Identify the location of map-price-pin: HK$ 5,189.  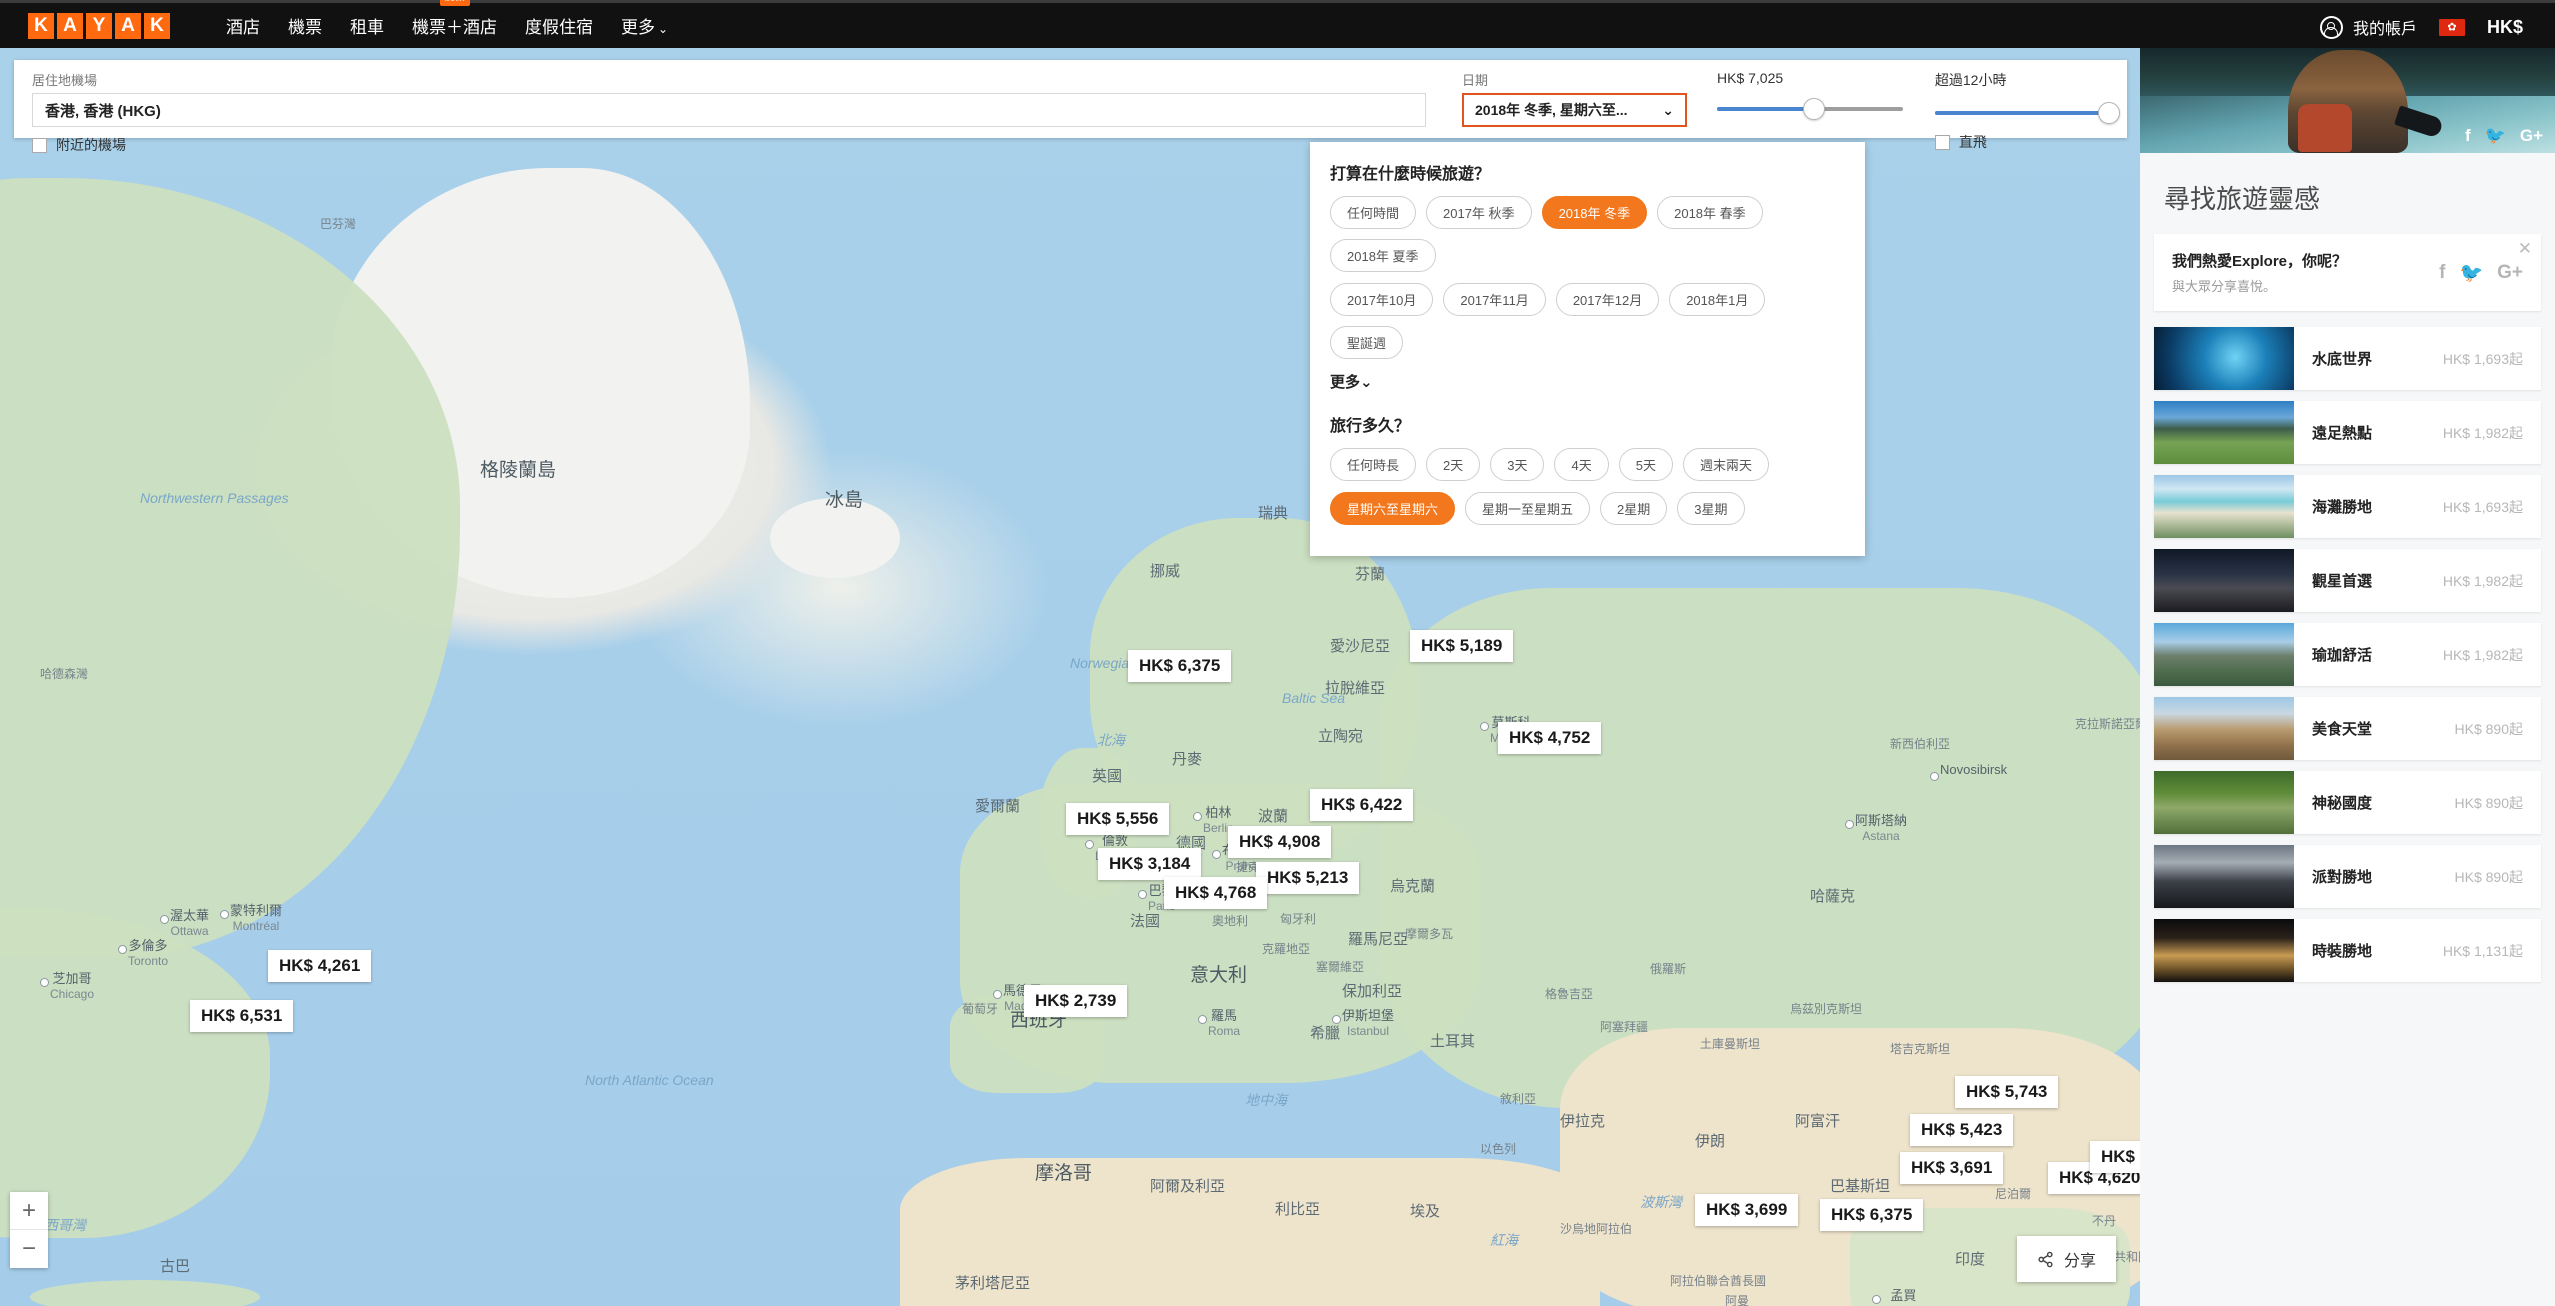
(1462, 646).